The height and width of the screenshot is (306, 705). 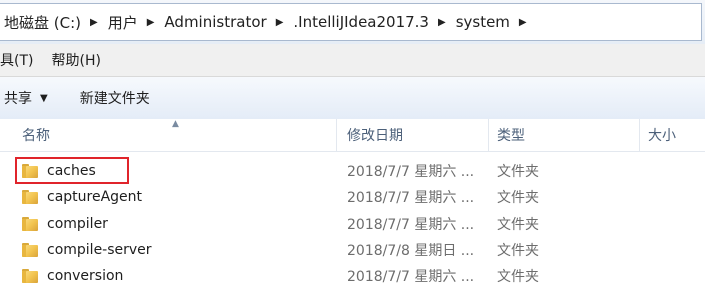 What do you see at coordinates (99, 249) in the screenshot?
I see `file-name: compile-server` at bounding box center [99, 249].